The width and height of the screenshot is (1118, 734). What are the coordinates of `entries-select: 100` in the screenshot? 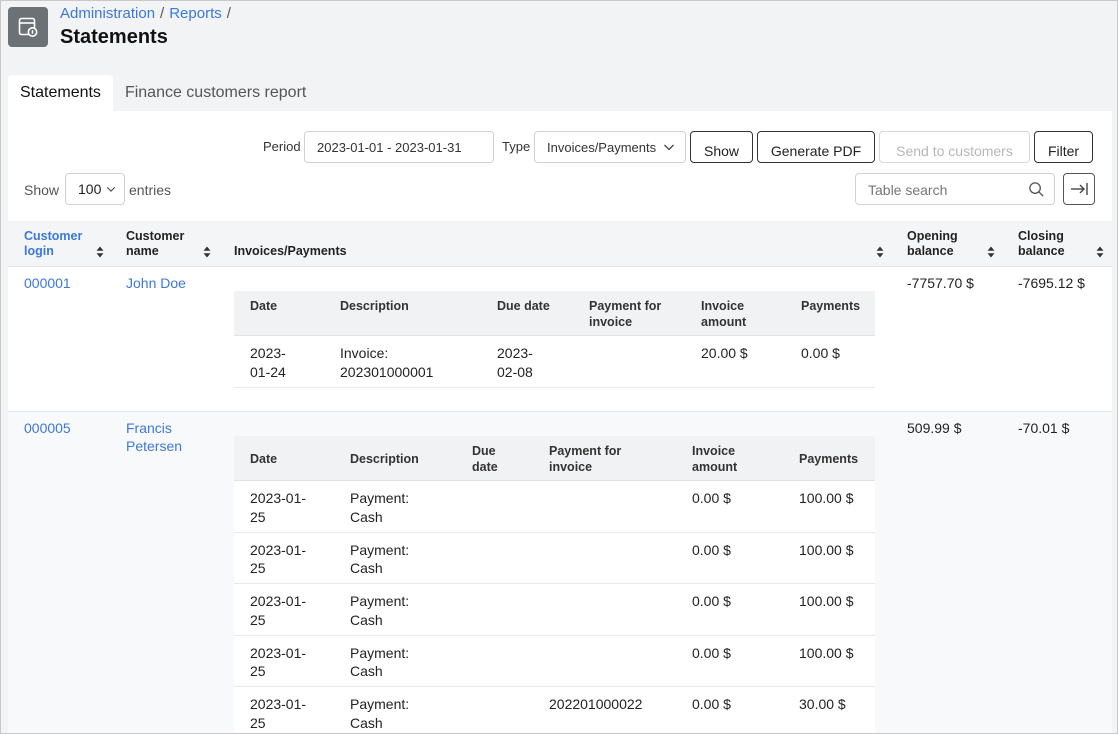 It's located at (95, 189).